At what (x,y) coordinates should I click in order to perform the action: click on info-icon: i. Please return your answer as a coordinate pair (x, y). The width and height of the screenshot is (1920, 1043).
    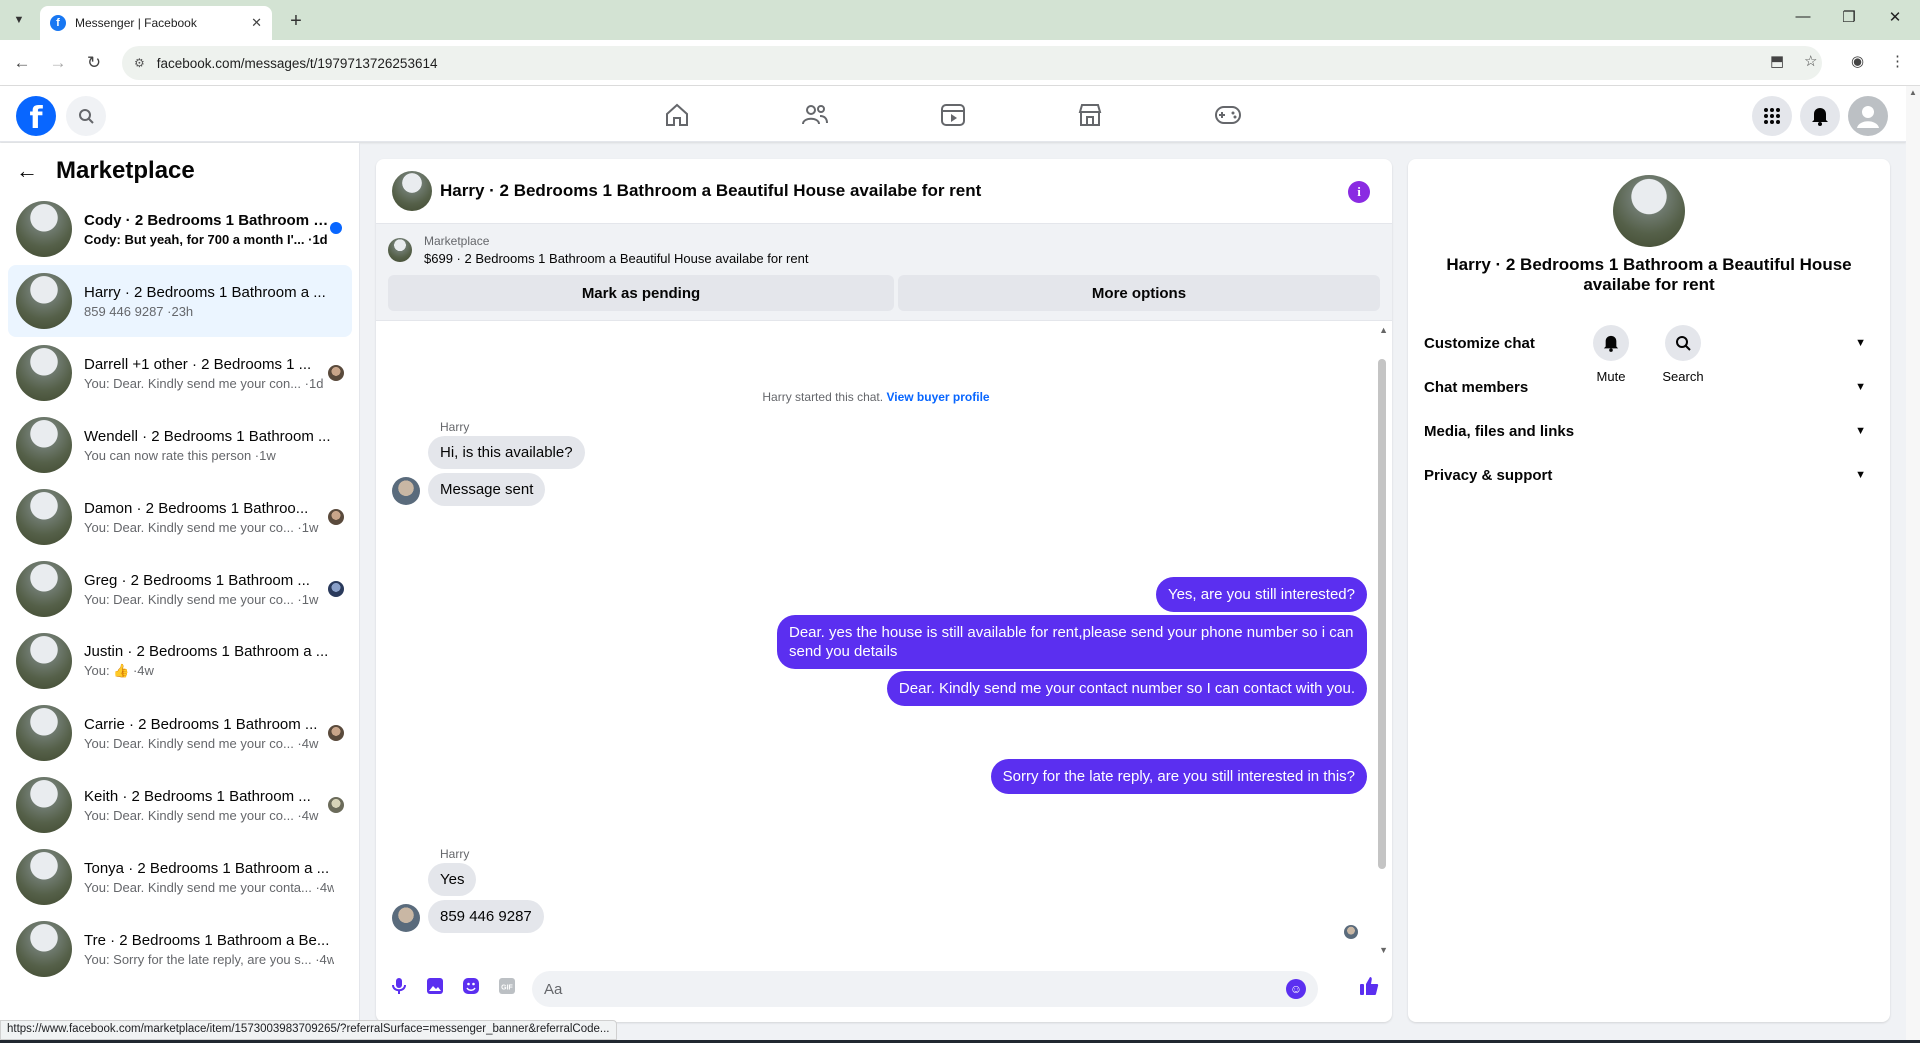
    Looking at the image, I should click on (1359, 192).